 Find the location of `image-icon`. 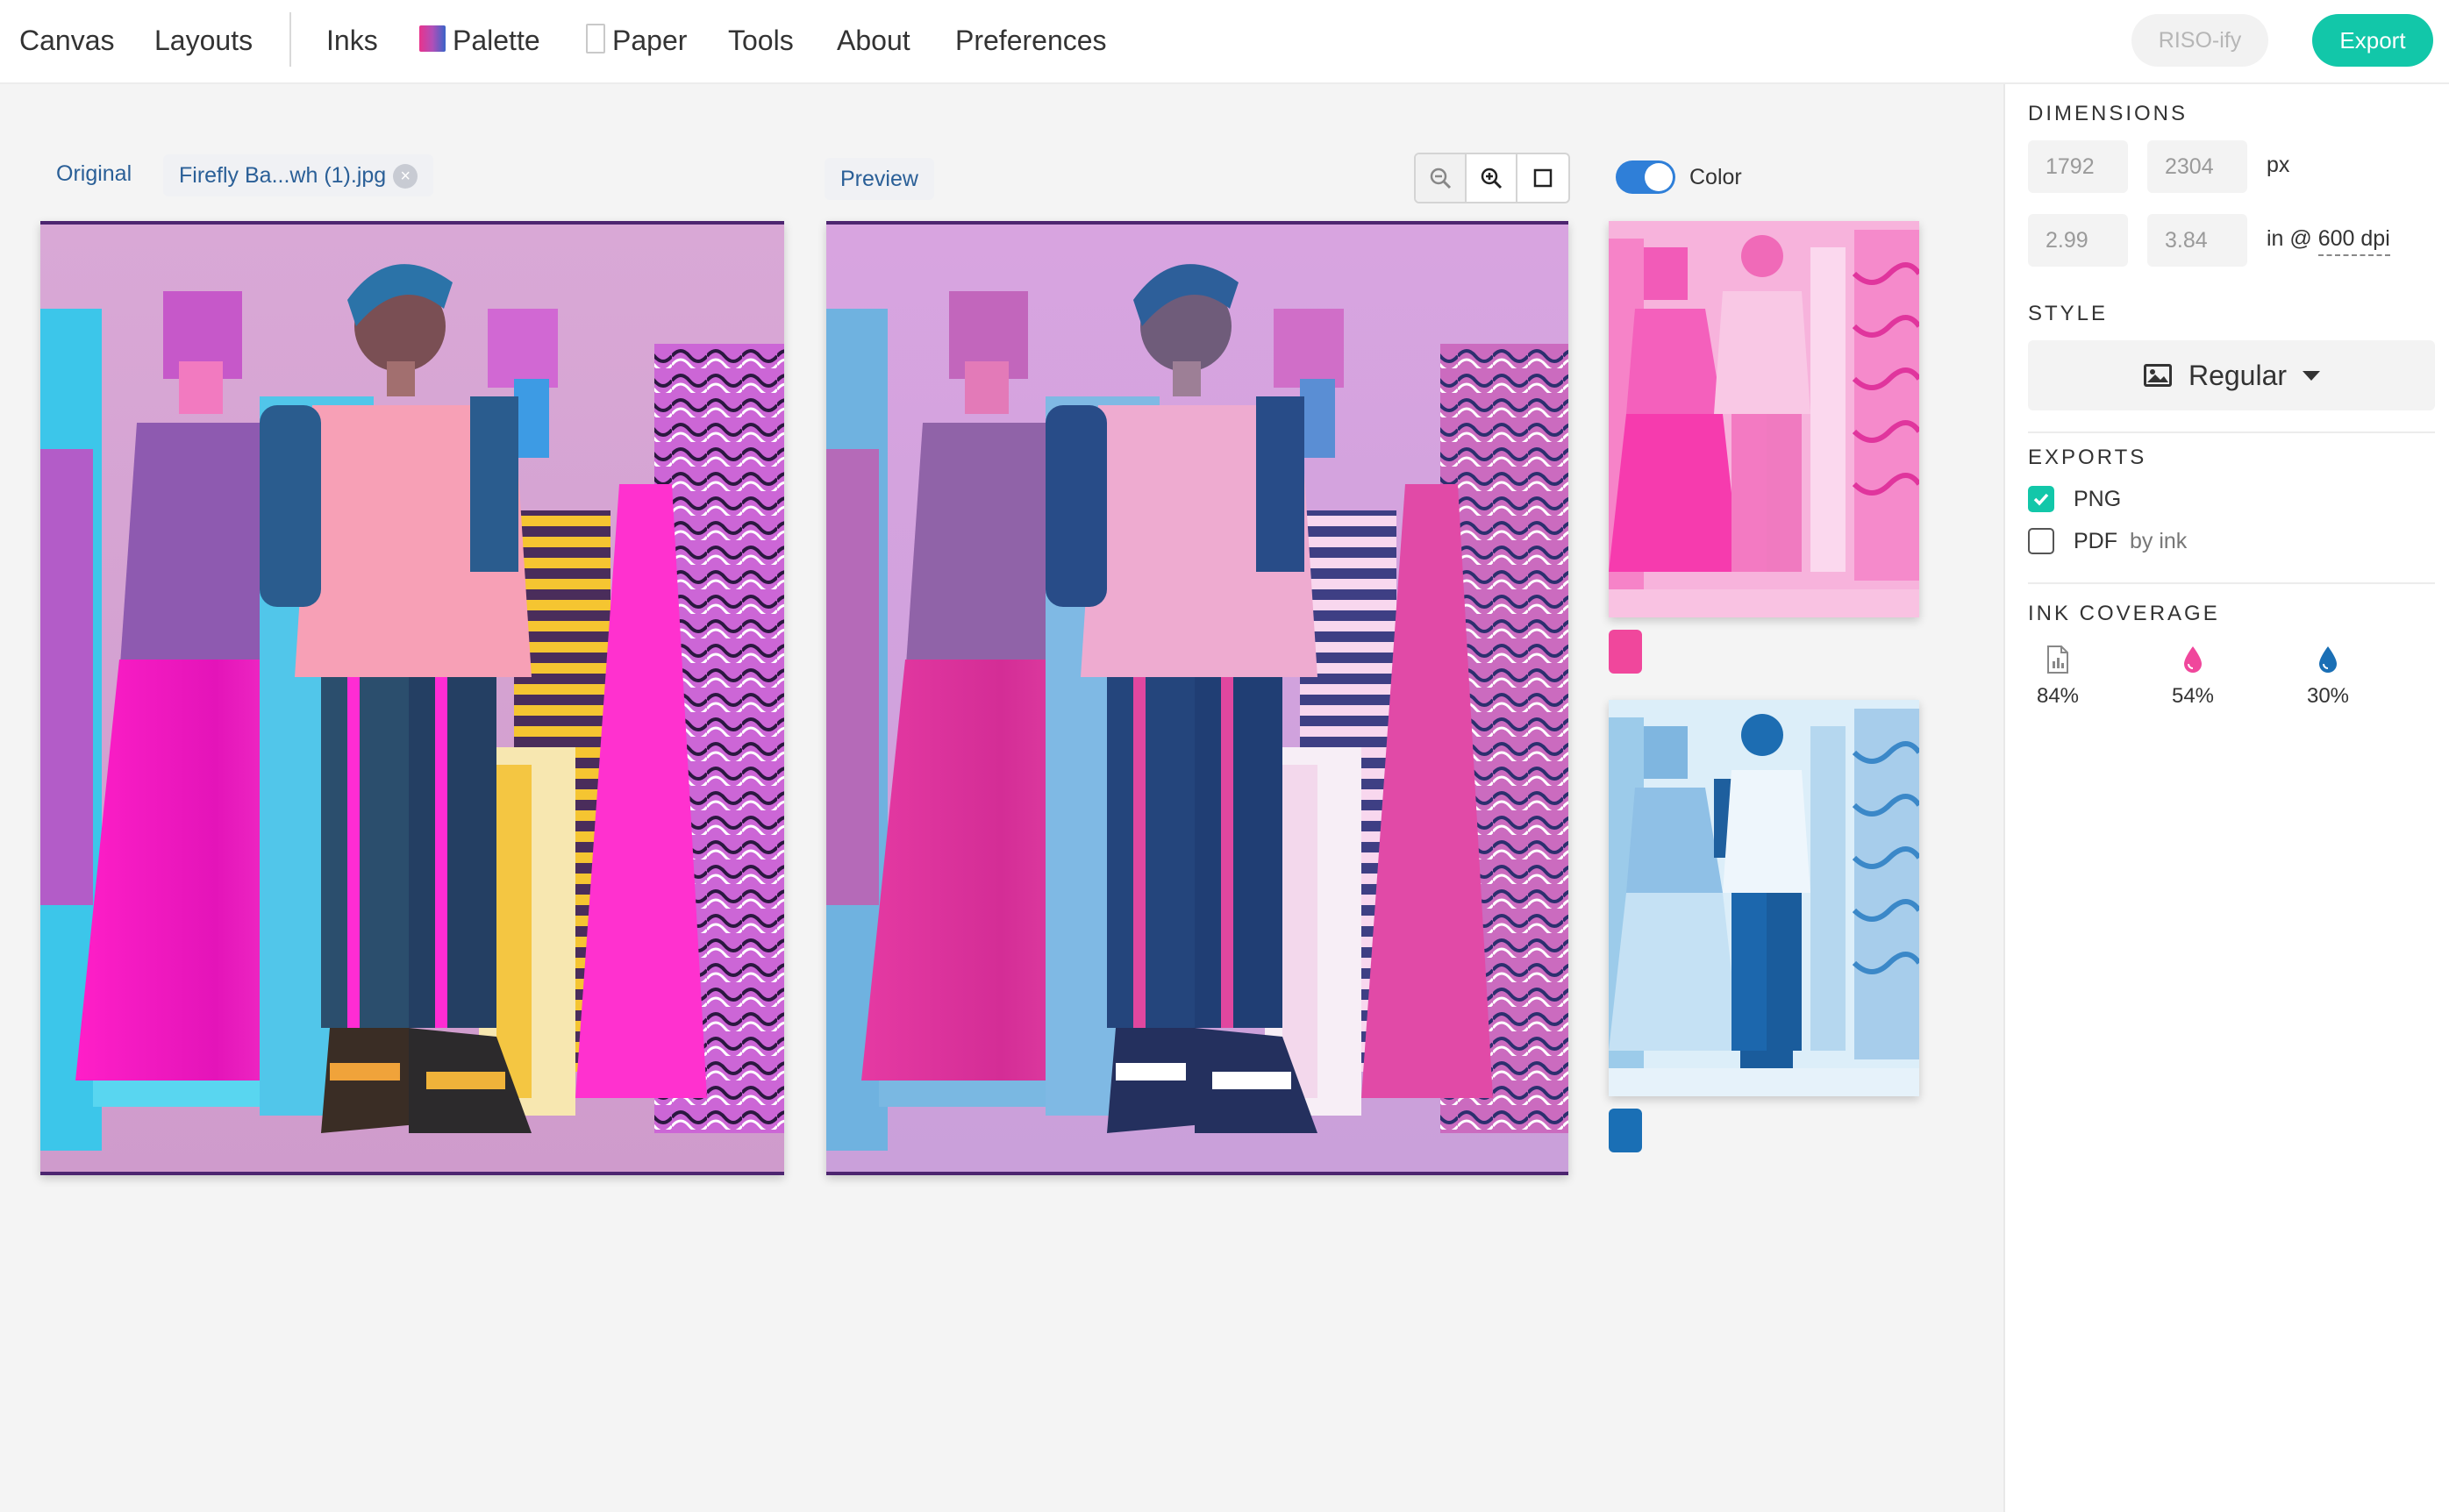

image-icon is located at coordinates (2158, 375).